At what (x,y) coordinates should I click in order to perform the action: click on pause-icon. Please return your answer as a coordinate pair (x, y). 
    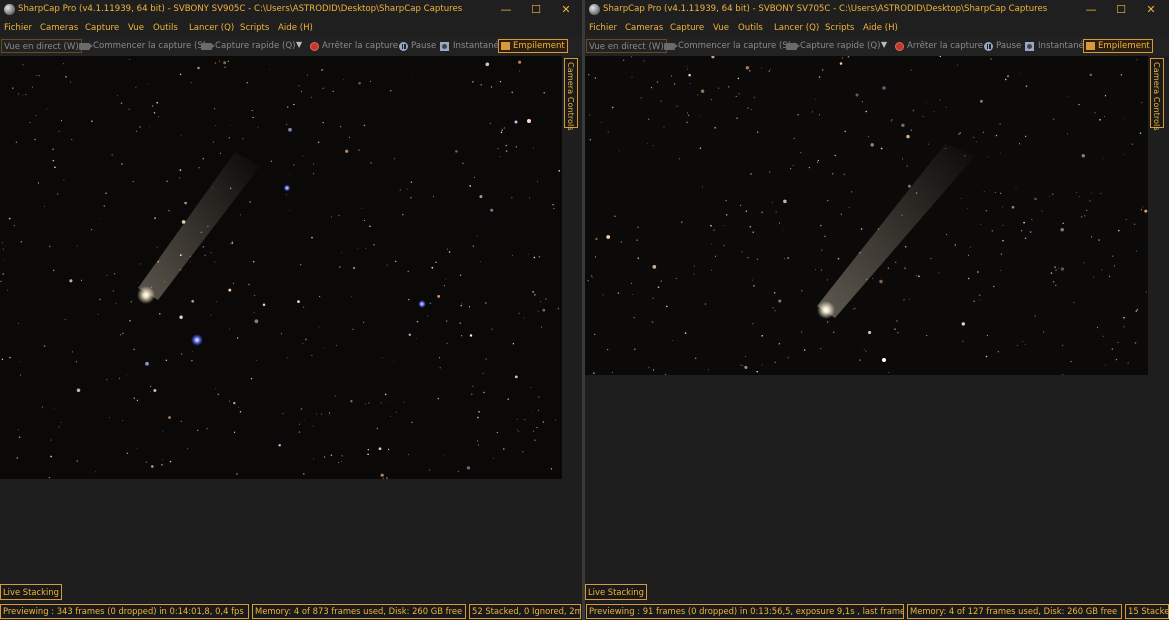
    Looking at the image, I should click on (403, 46).